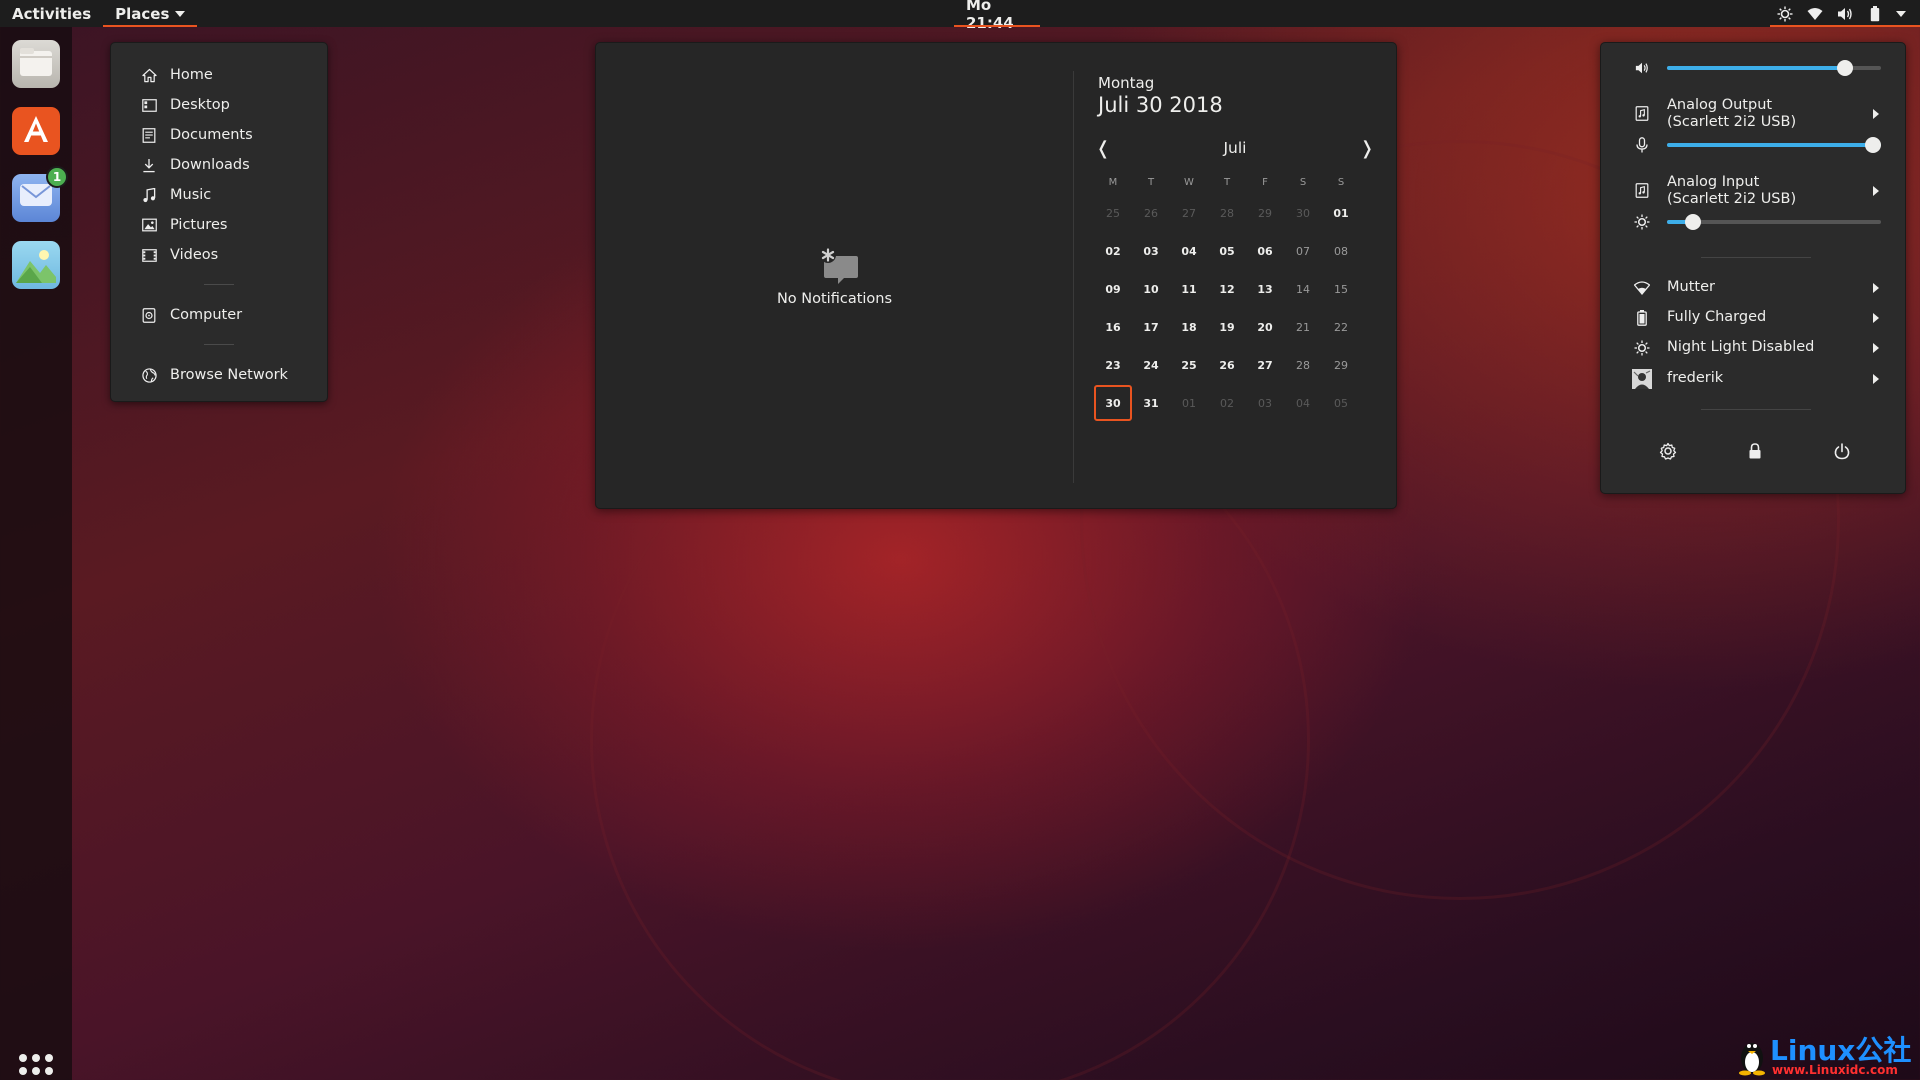  Describe the element at coordinates (1754, 348) in the screenshot. I see `night-light-row: Night Light Disabled` at that location.